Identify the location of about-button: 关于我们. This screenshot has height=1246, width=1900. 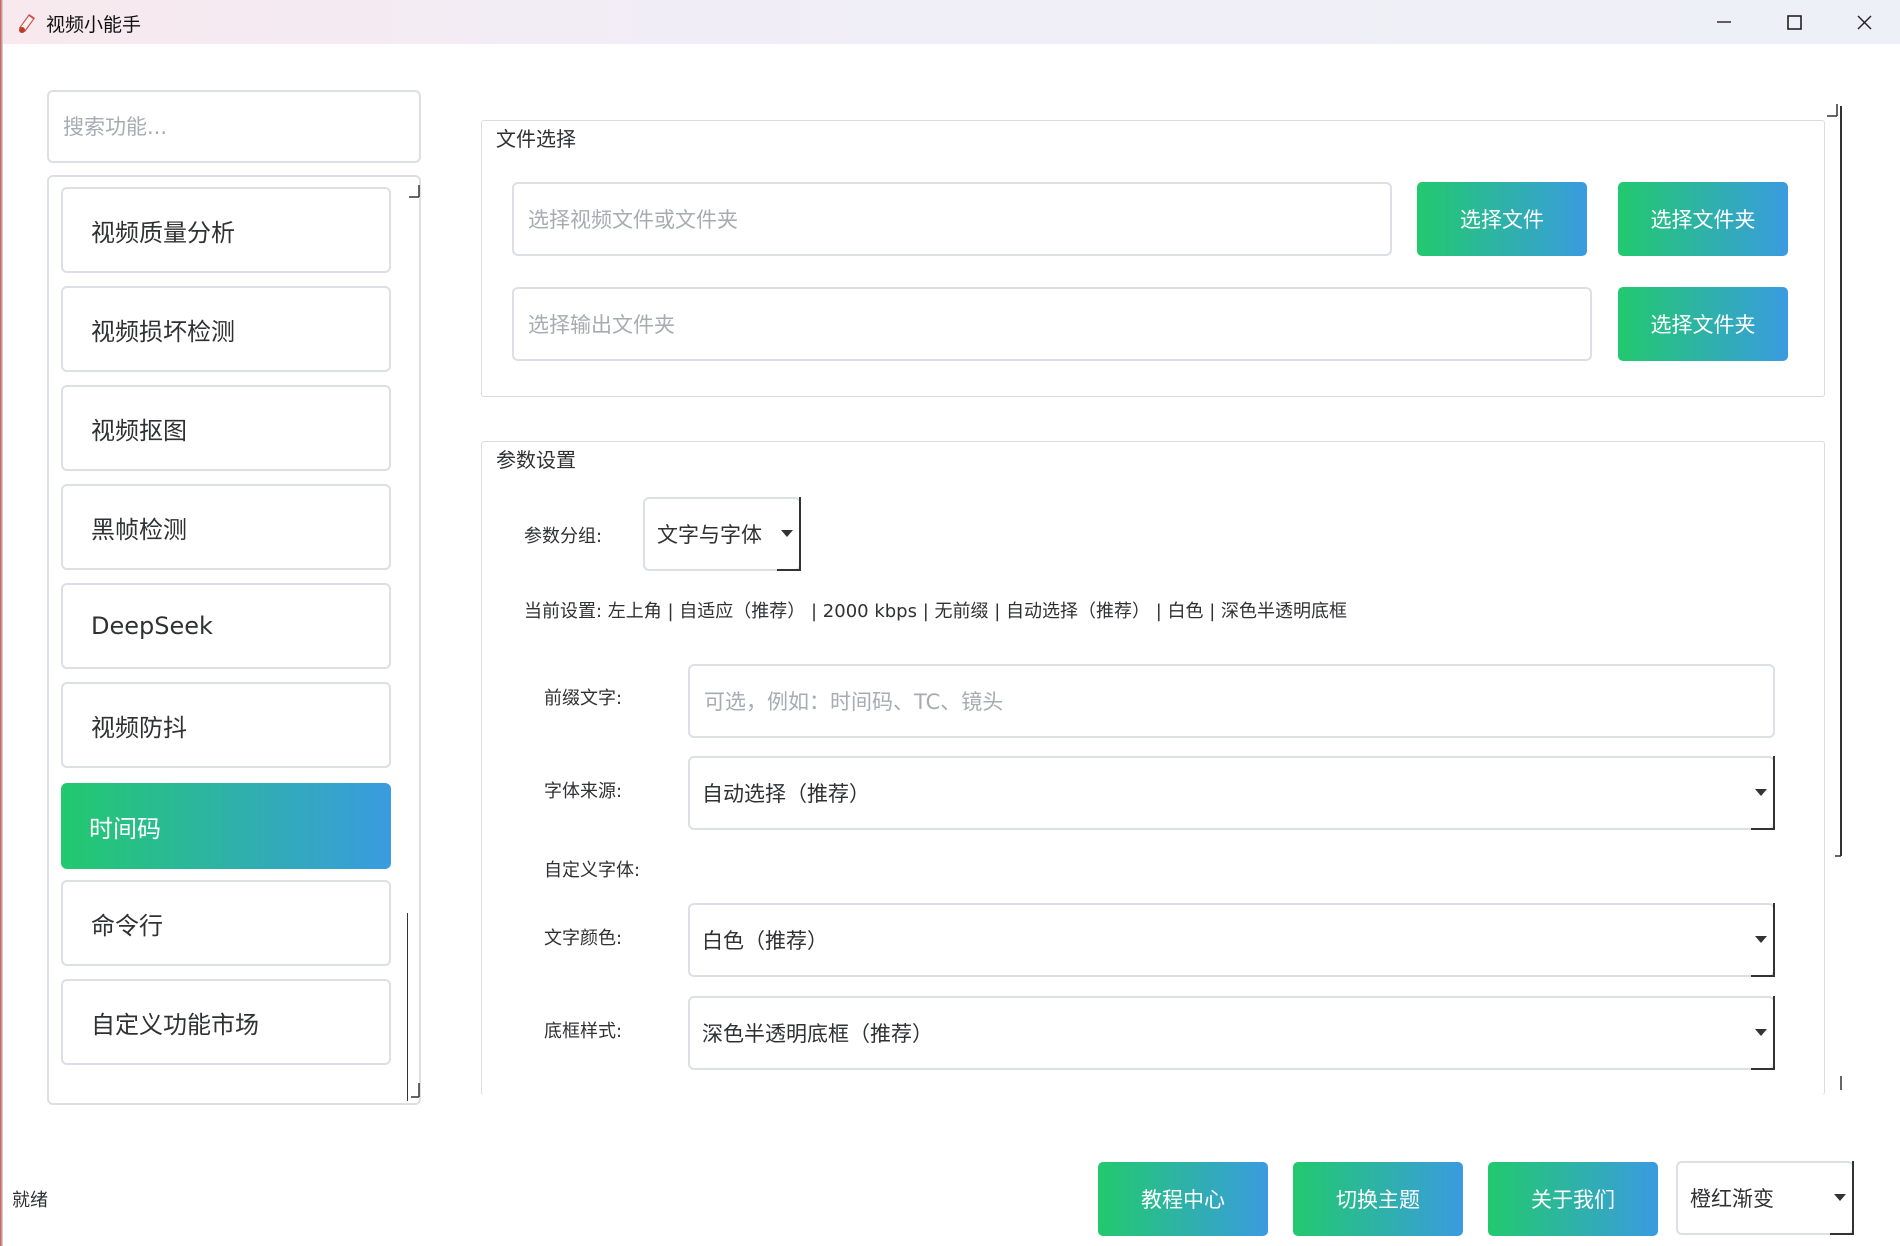
(1573, 1199).